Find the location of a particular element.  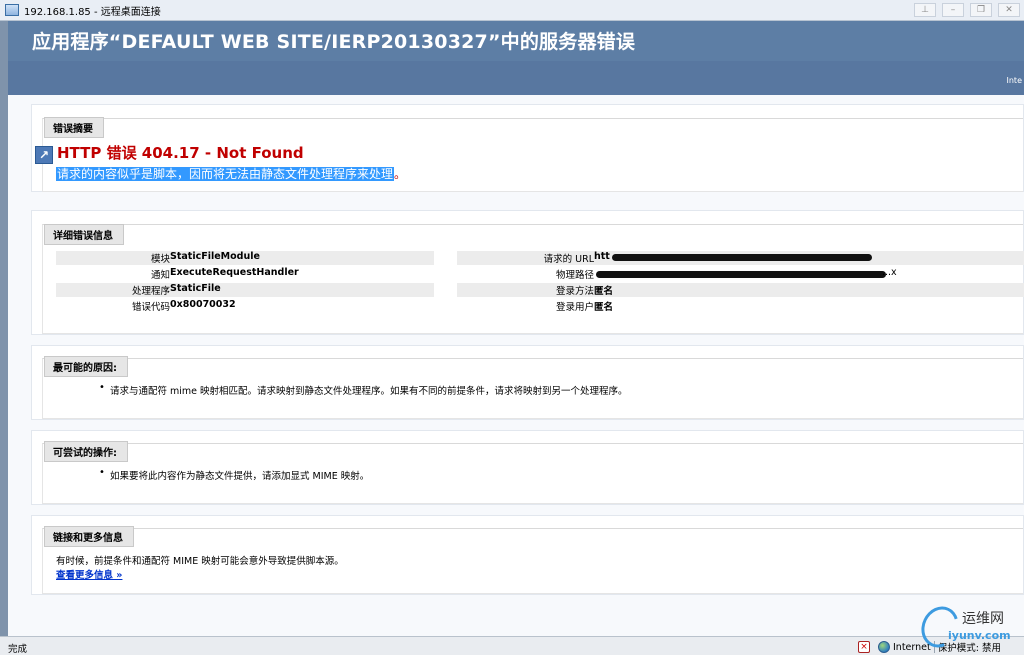

detail-label: 登录用户 is located at coordinates (574, 307).